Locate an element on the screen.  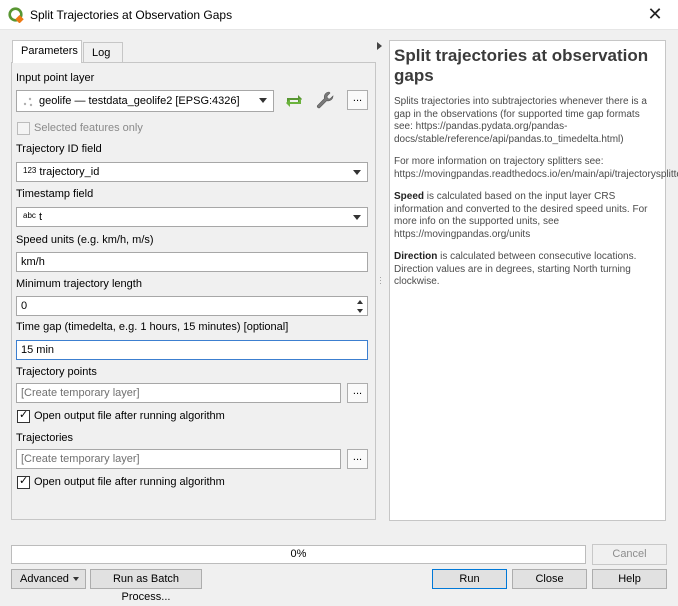
input-layer-combo: geolife — testdata_geolife2 [EPSG:4326] is located at coordinates (145, 101).